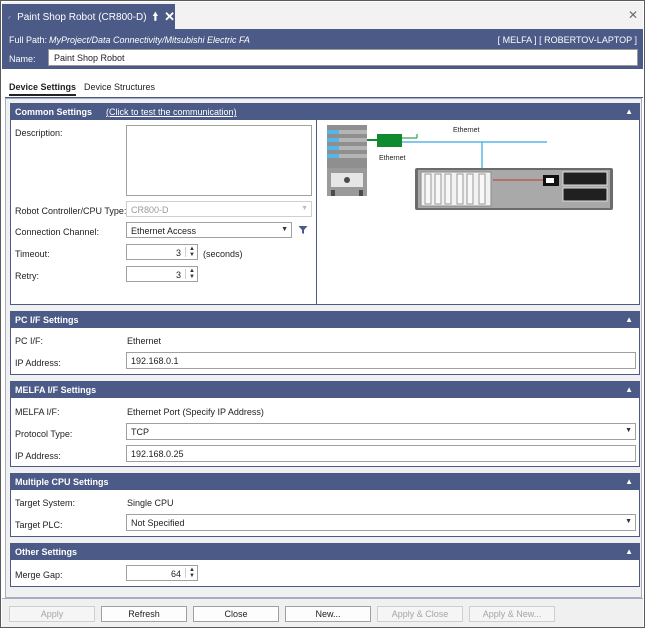 The image size is (645, 628). I want to click on retry-stepper: 3 ▲ ▼, so click(162, 274).